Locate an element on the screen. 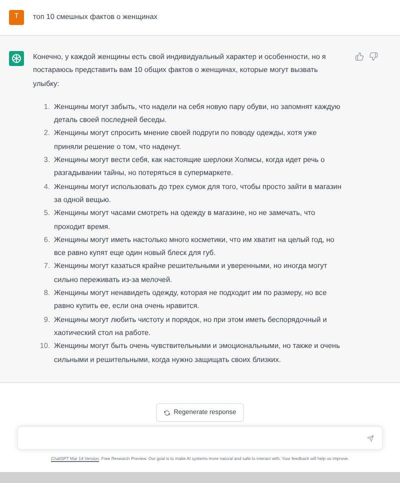 The height and width of the screenshot is (483, 400). send-icon is located at coordinates (370, 438).